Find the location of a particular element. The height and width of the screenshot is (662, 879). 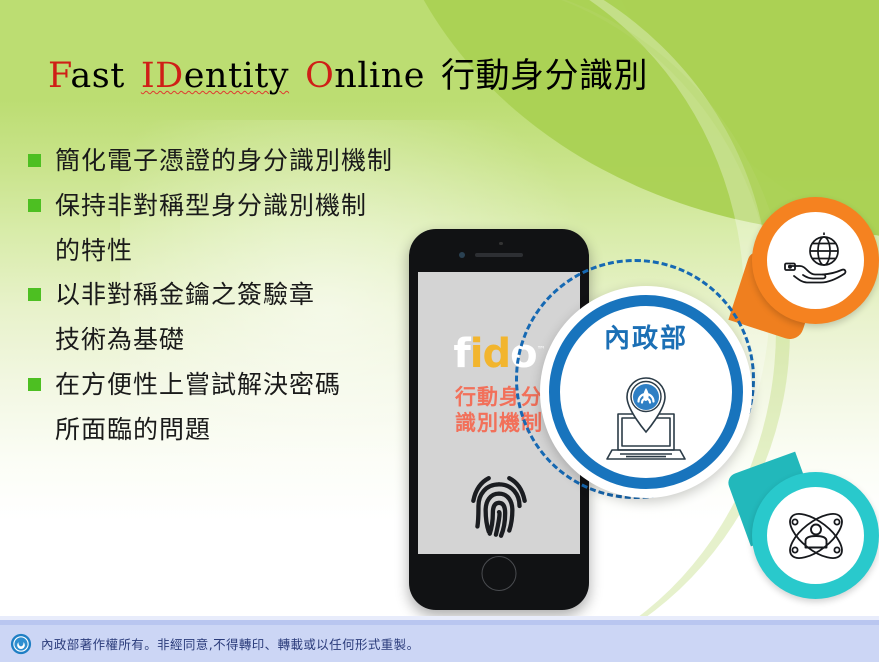

hand-holding-globe-icon is located at coordinates (814, 257).